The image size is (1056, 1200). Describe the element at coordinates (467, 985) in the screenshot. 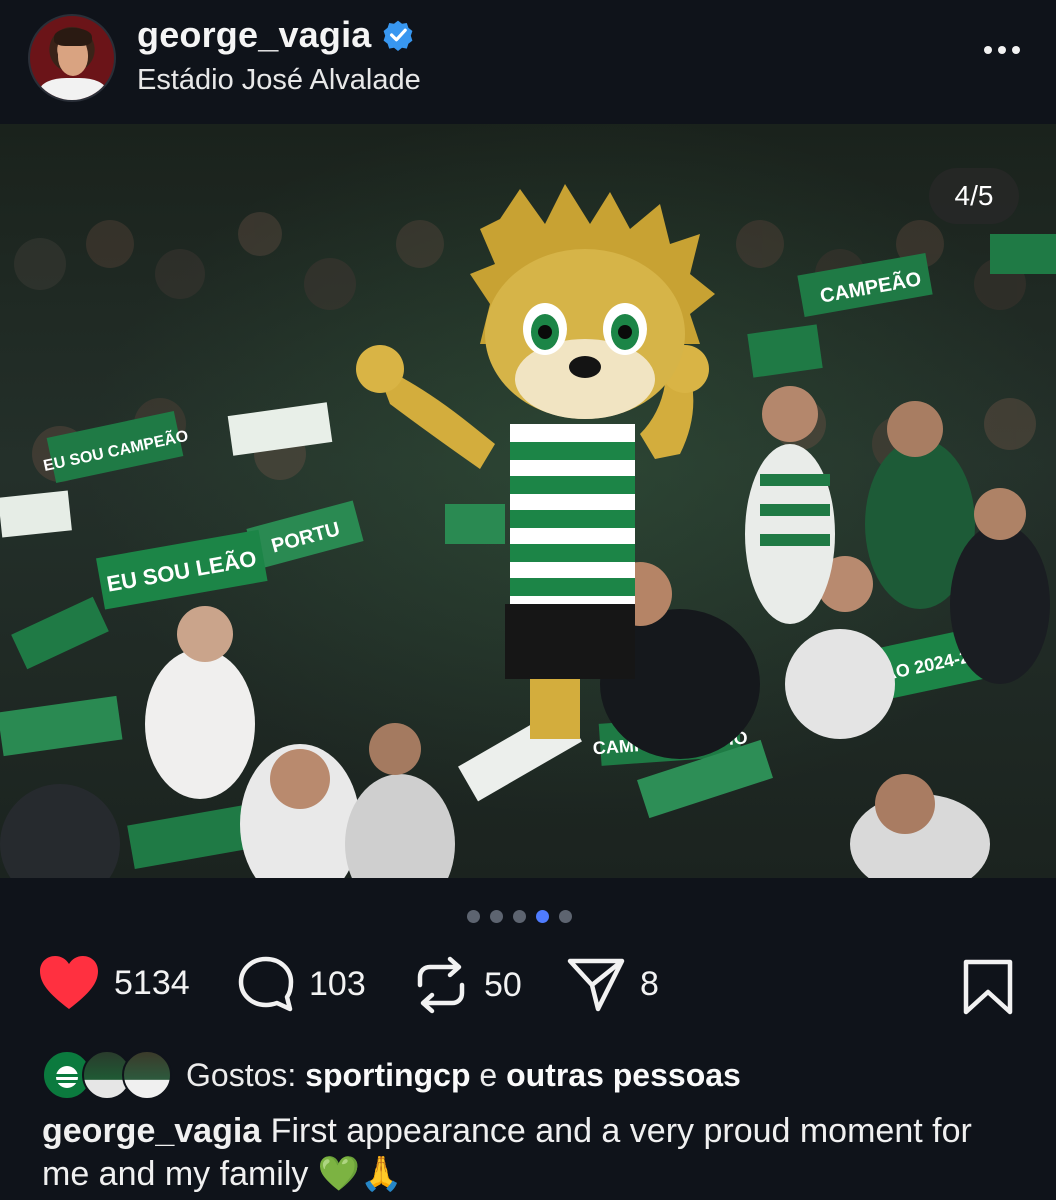

I see `repost-button: 50` at that location.